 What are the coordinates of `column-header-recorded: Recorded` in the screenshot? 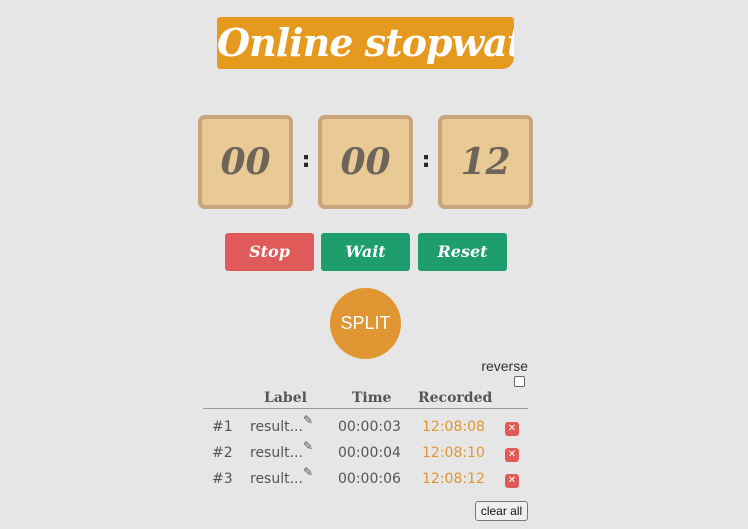 It's located at (455, 398).